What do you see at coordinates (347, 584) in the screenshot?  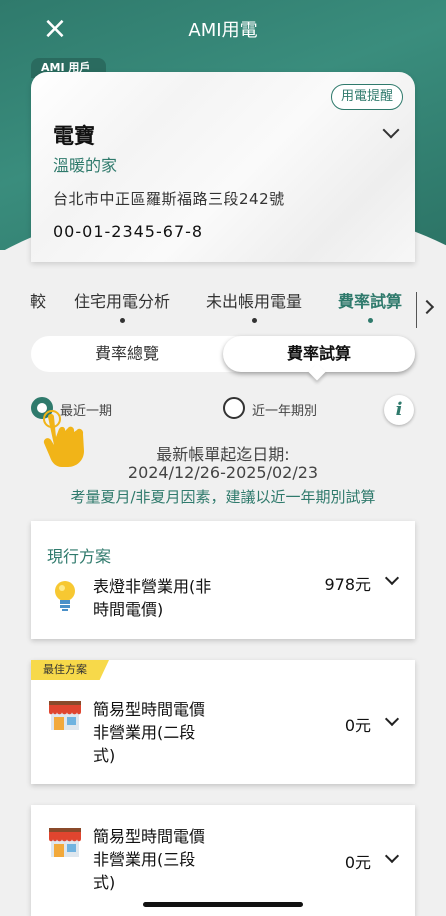 I see `current-plan-price: 978元` at bounding box center [347, 584].